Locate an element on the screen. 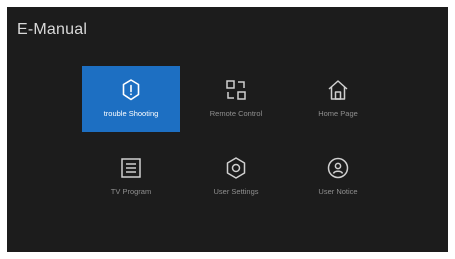  alert-circle-icon is located at coordinates (131, 90).